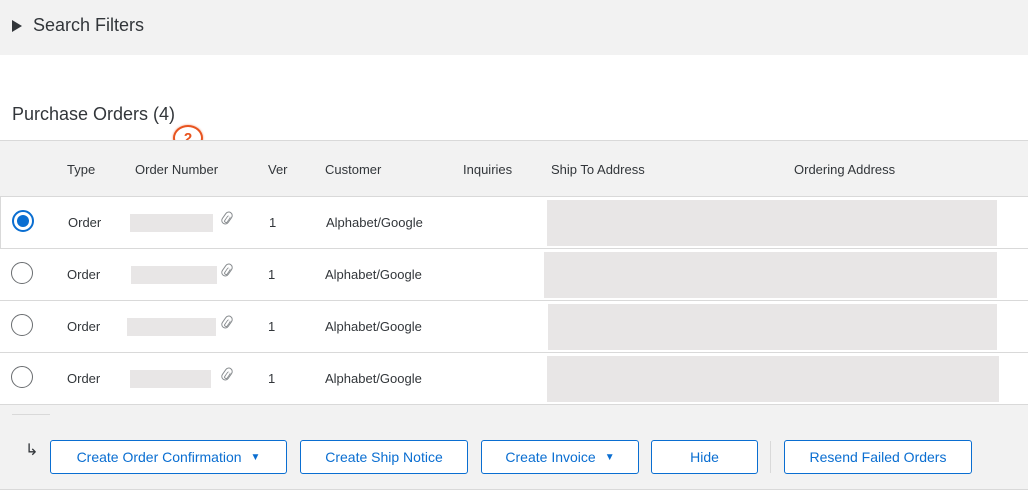 This screenshot has height=503, width=1028. I want to click on hide-button: Hide, so click(704, 457).